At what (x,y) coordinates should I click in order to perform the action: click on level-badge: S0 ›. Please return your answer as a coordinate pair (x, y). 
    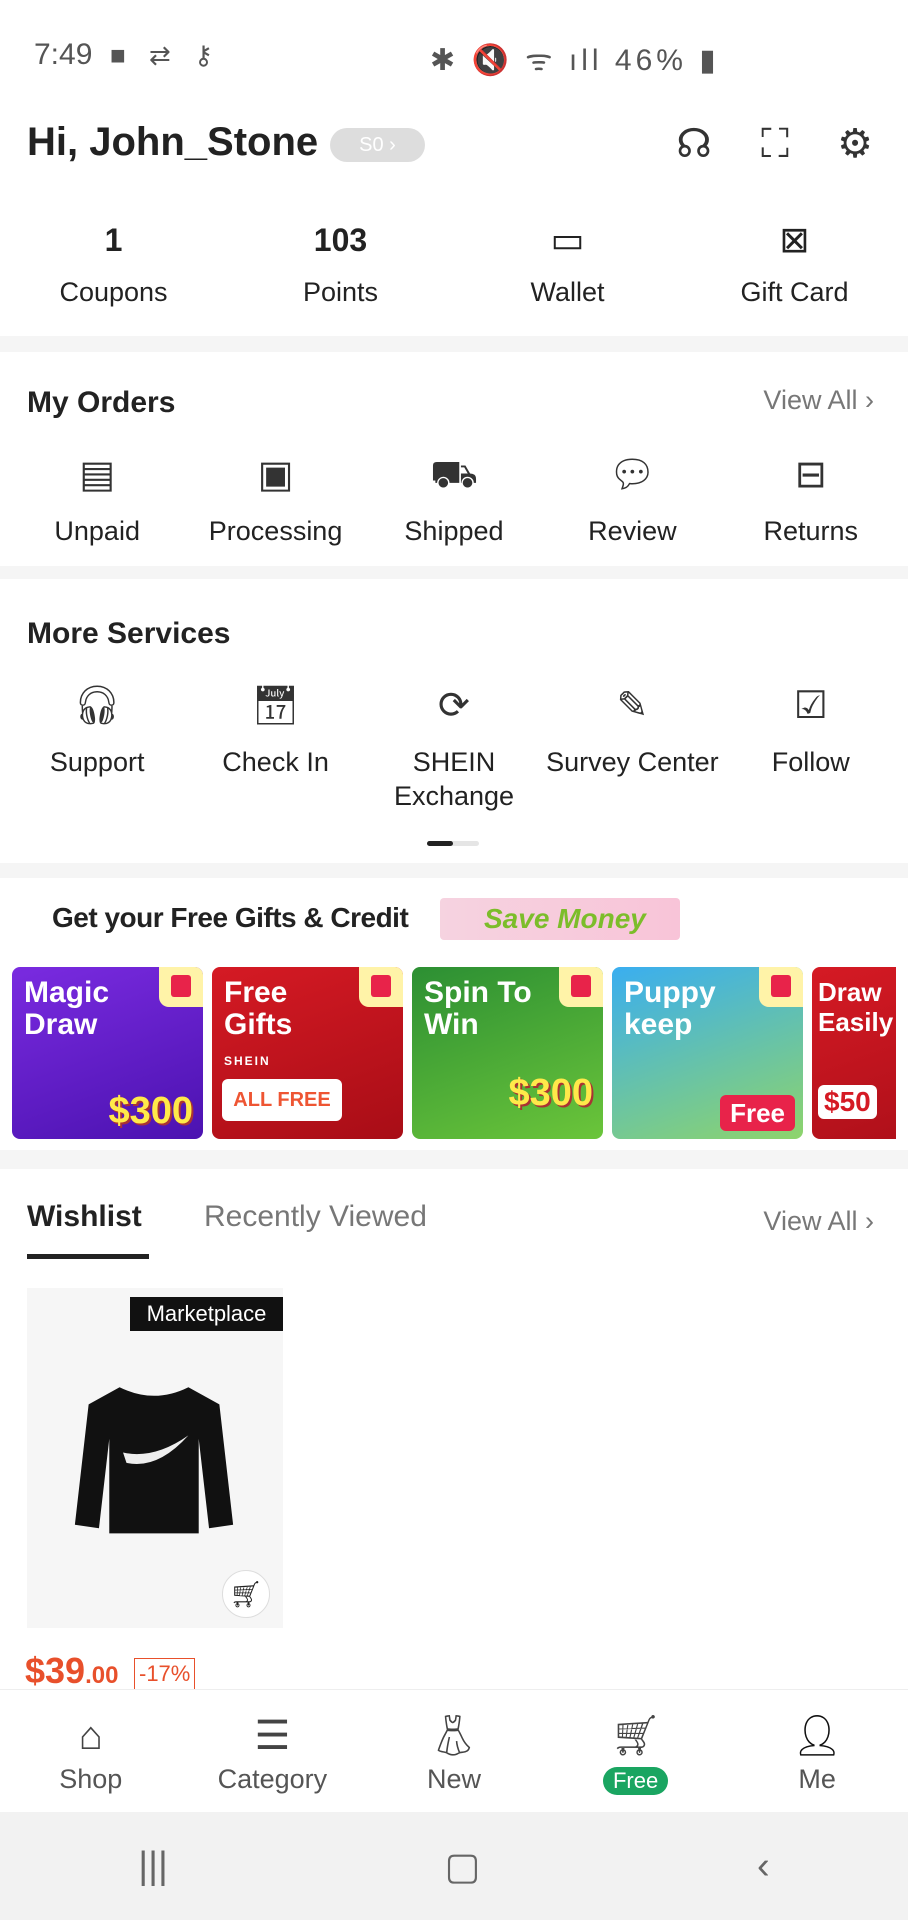
    Looking at the image, I should click on (377, 145).